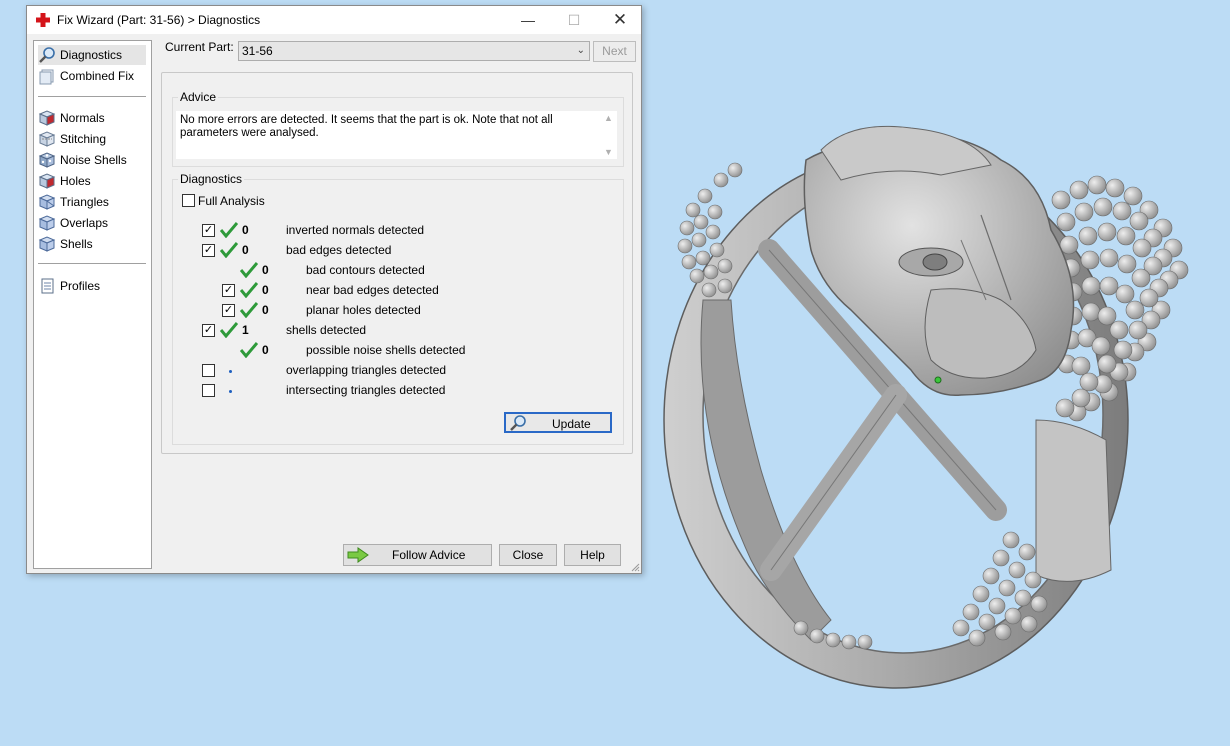 The width and height of the screenshot is (1230, 746). I want to click on shells-checkbox: ✓, so click(208, 330).